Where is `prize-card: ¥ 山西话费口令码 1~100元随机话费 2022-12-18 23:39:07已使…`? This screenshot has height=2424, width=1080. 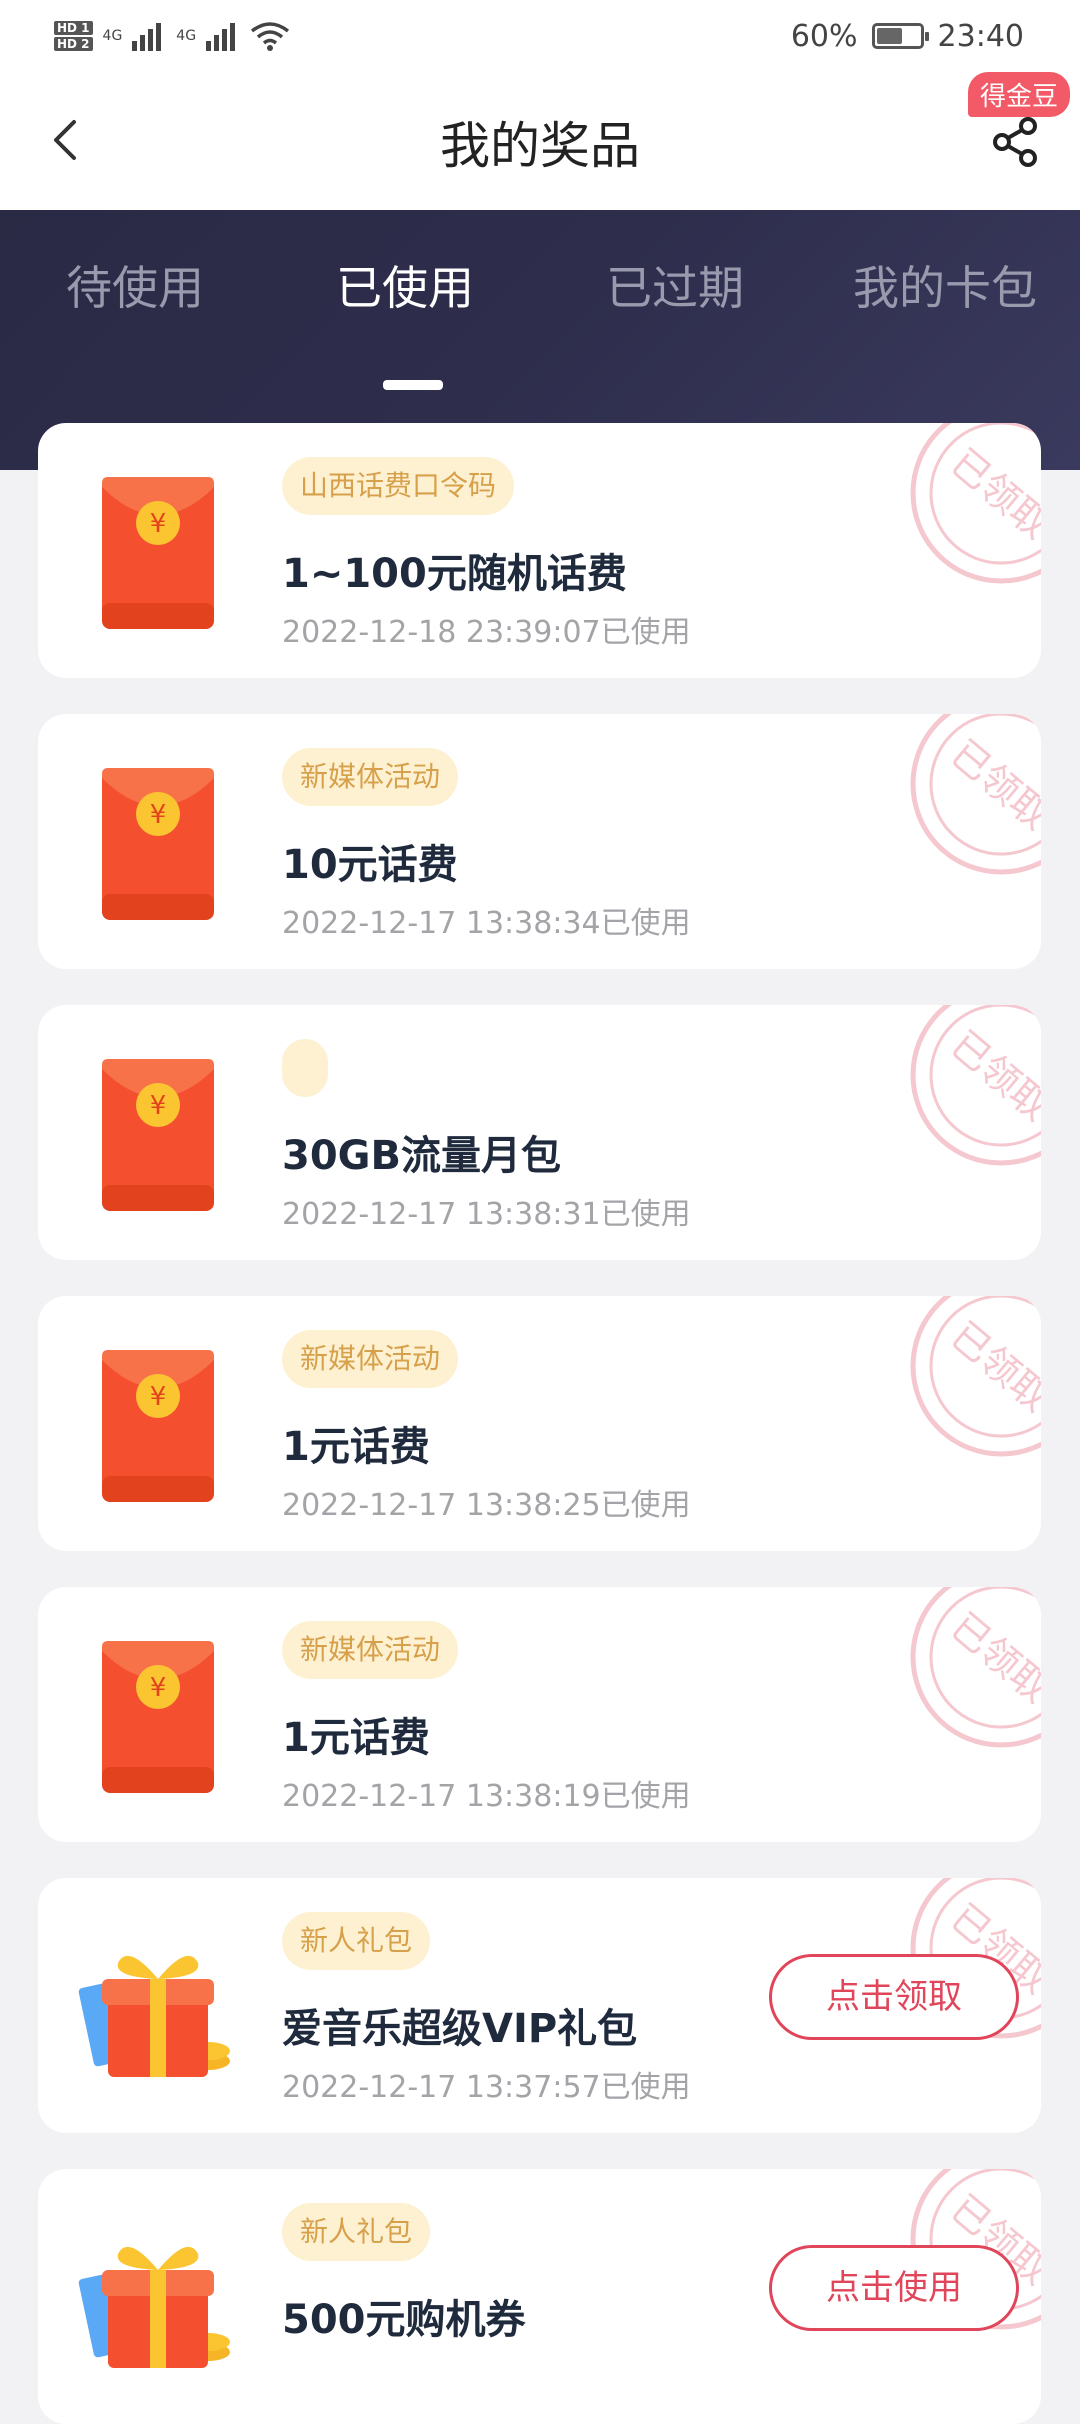
prize-card: ¥ 山西话费口令码 1~100元随机话费 2022-12-18 23:39:07已使… is located at coordinates (539, 550).